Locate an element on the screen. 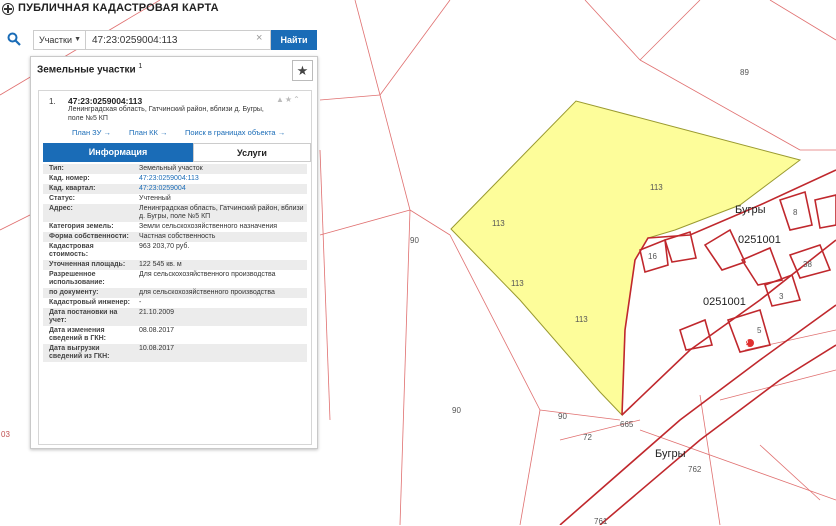 The image size is (836, 526). tabs: Информация Услуги is located at coordinates (177, 152).